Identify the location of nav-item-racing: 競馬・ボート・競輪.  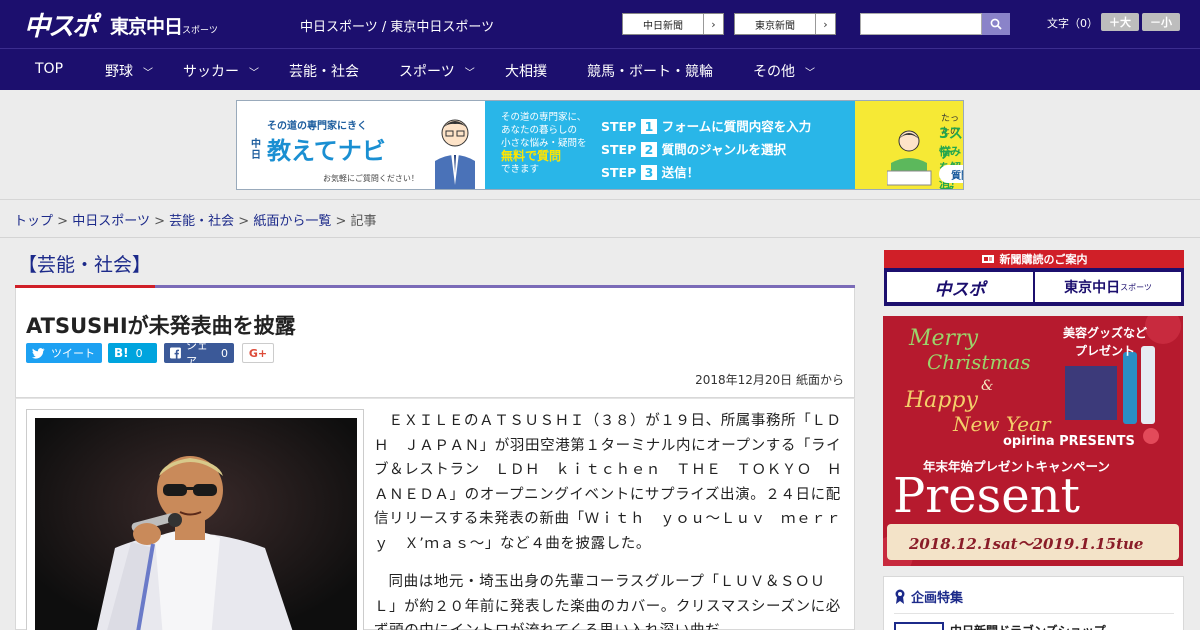
(650, 71).